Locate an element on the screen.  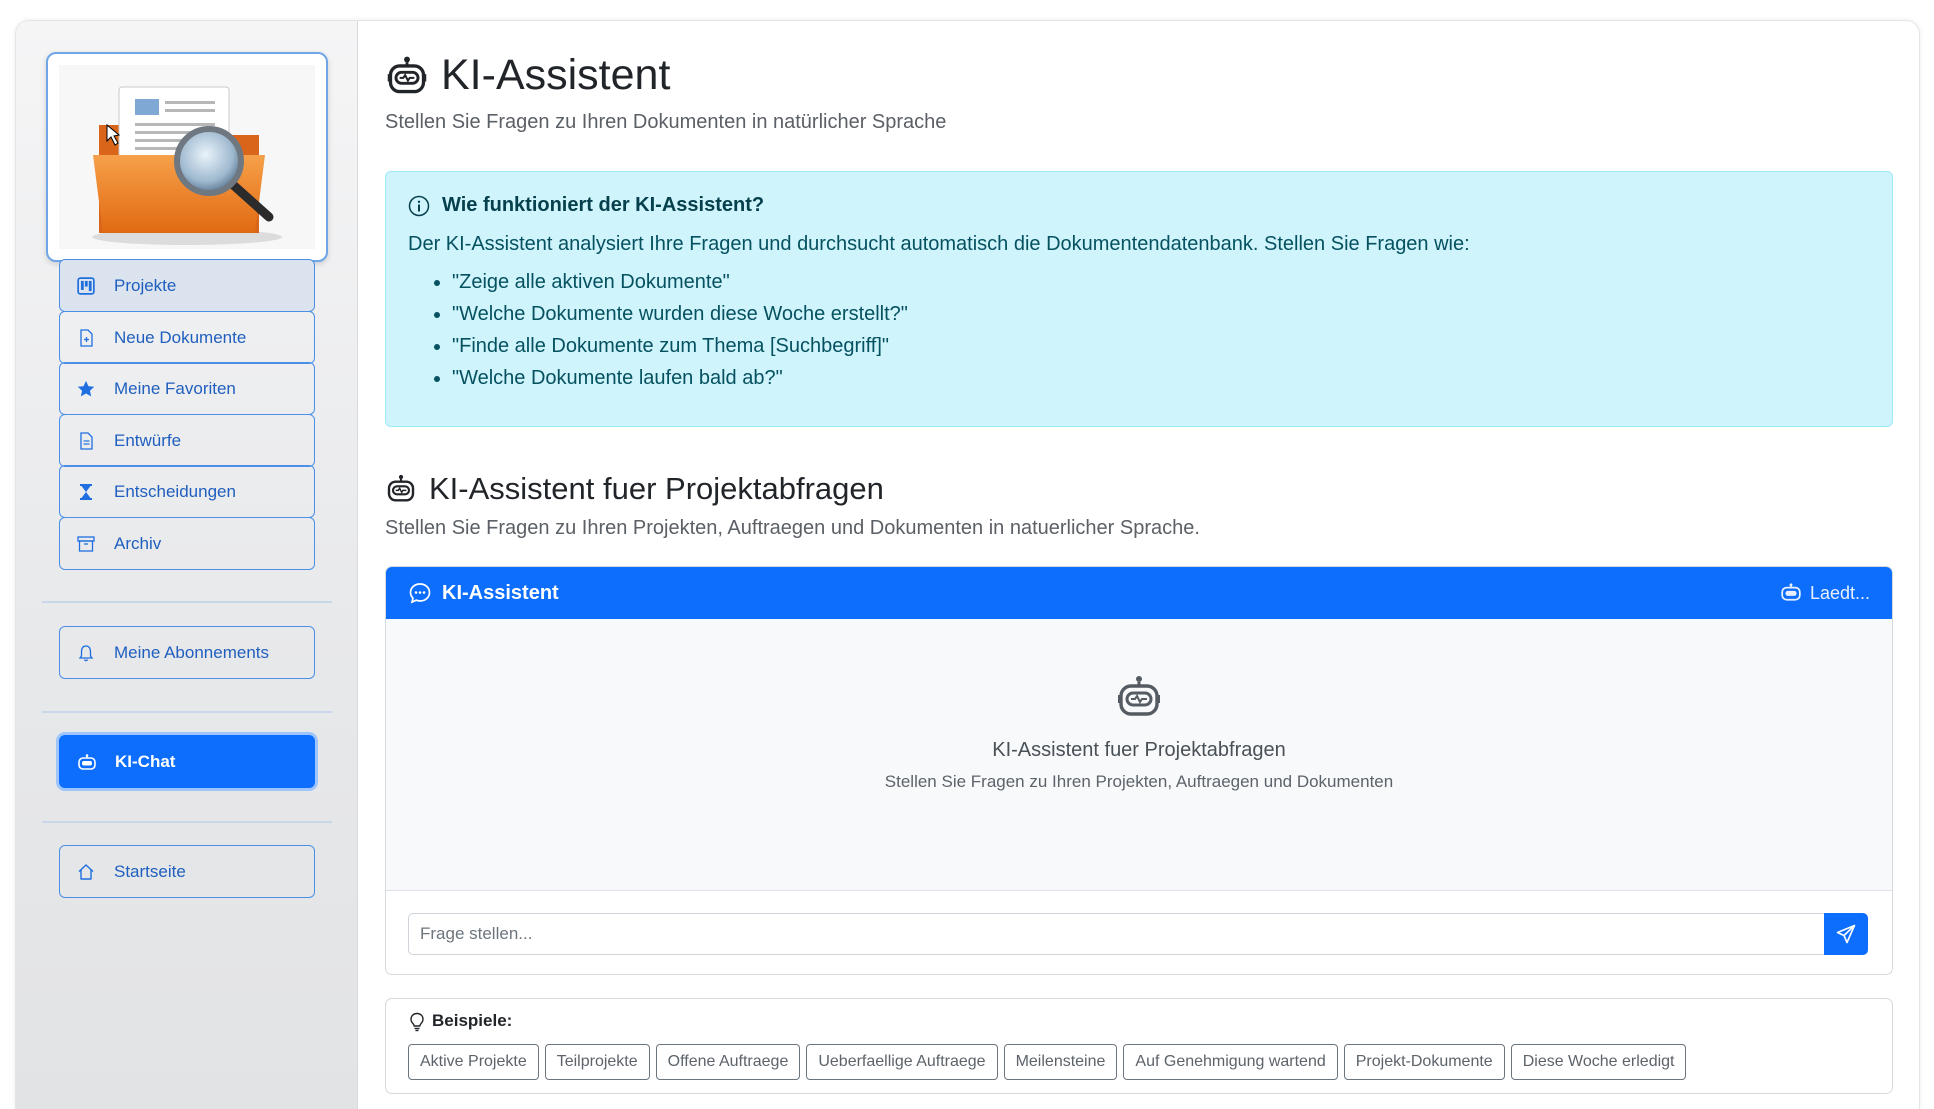
list-item: "Zeige alle aktiven Dokumente" is located at coordinates (1161, 282).